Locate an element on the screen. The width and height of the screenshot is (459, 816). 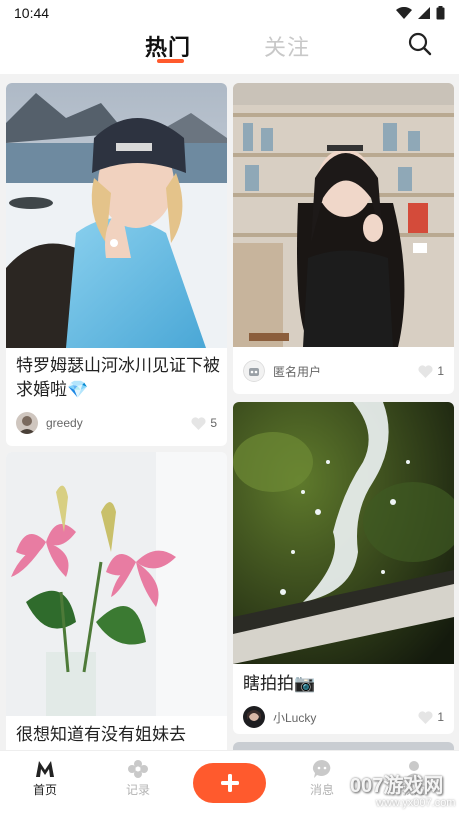
author-name: greedy is located at coordinates (64, 423).